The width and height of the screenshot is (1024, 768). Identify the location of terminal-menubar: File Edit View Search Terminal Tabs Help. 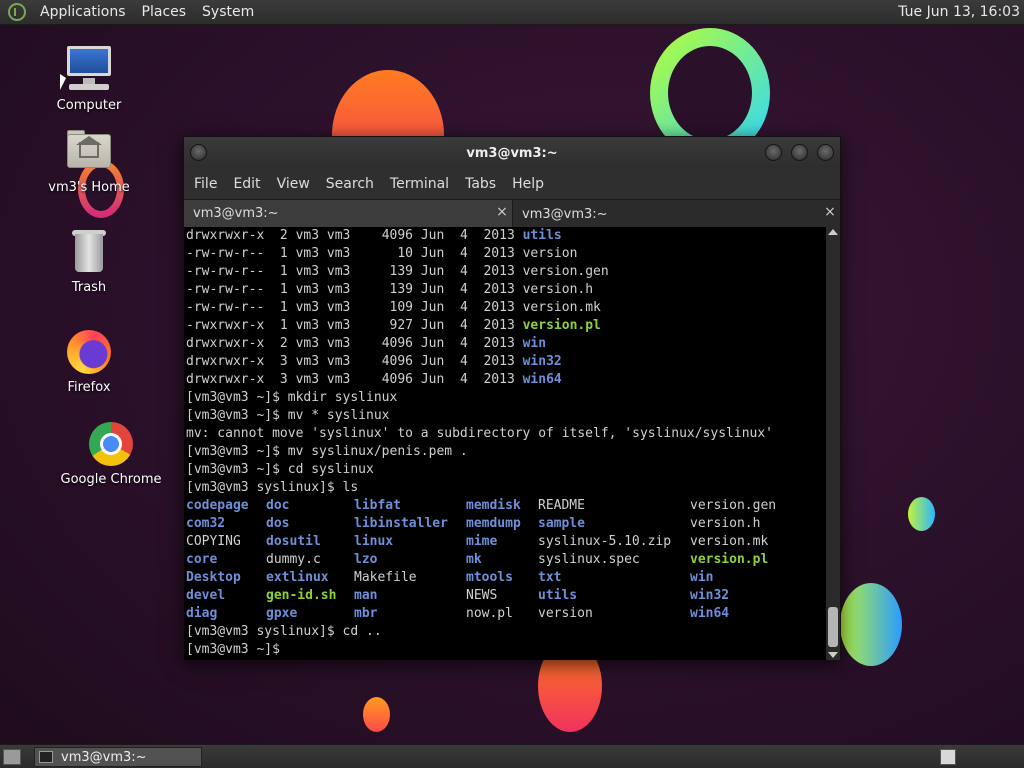
(512, 184).